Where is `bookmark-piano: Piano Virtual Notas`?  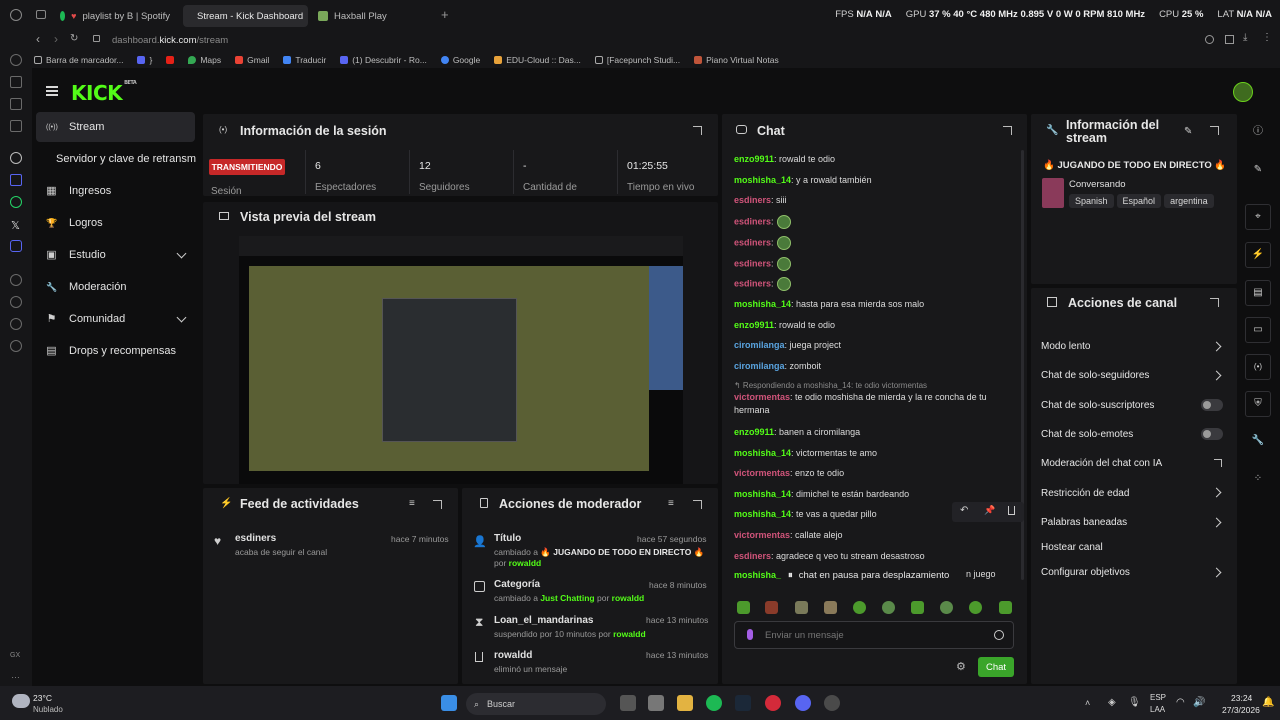 bookmark-piano: Piano Virtual Notas is located at coordinates (736, 60).